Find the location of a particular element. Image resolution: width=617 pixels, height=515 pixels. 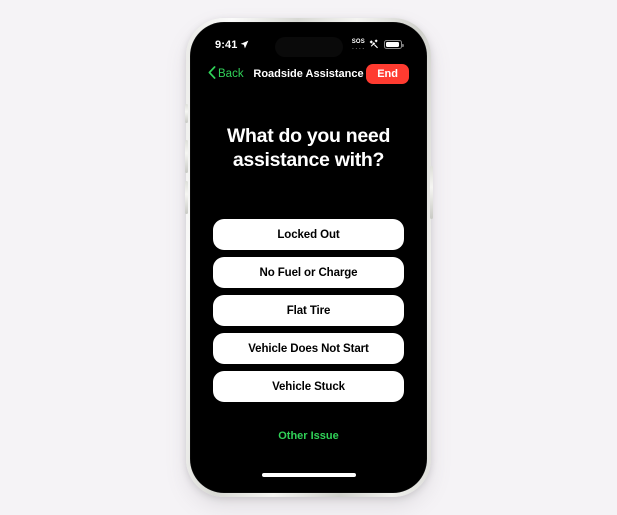

option-flat-tire: Flat Tire is located at coordinates (308, 310).